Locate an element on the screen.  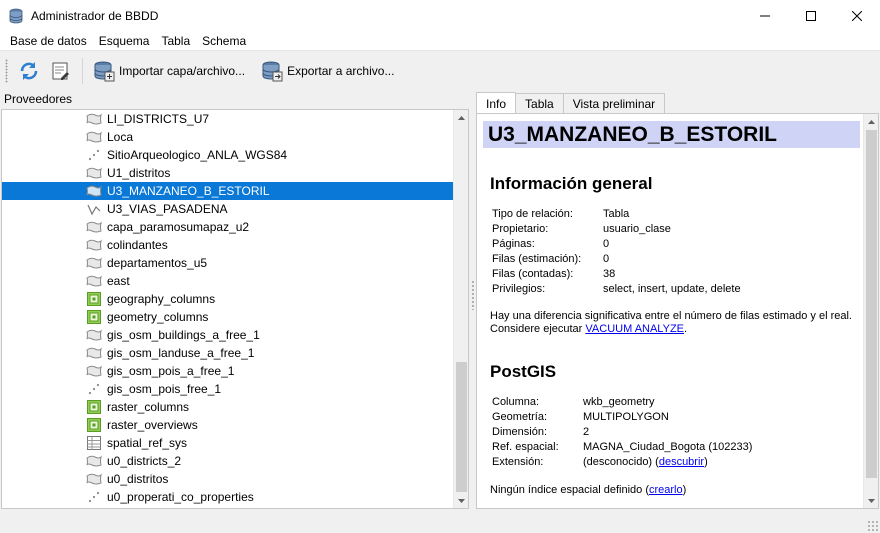
tree-item: colindantes is located at coordinates (228, 245).